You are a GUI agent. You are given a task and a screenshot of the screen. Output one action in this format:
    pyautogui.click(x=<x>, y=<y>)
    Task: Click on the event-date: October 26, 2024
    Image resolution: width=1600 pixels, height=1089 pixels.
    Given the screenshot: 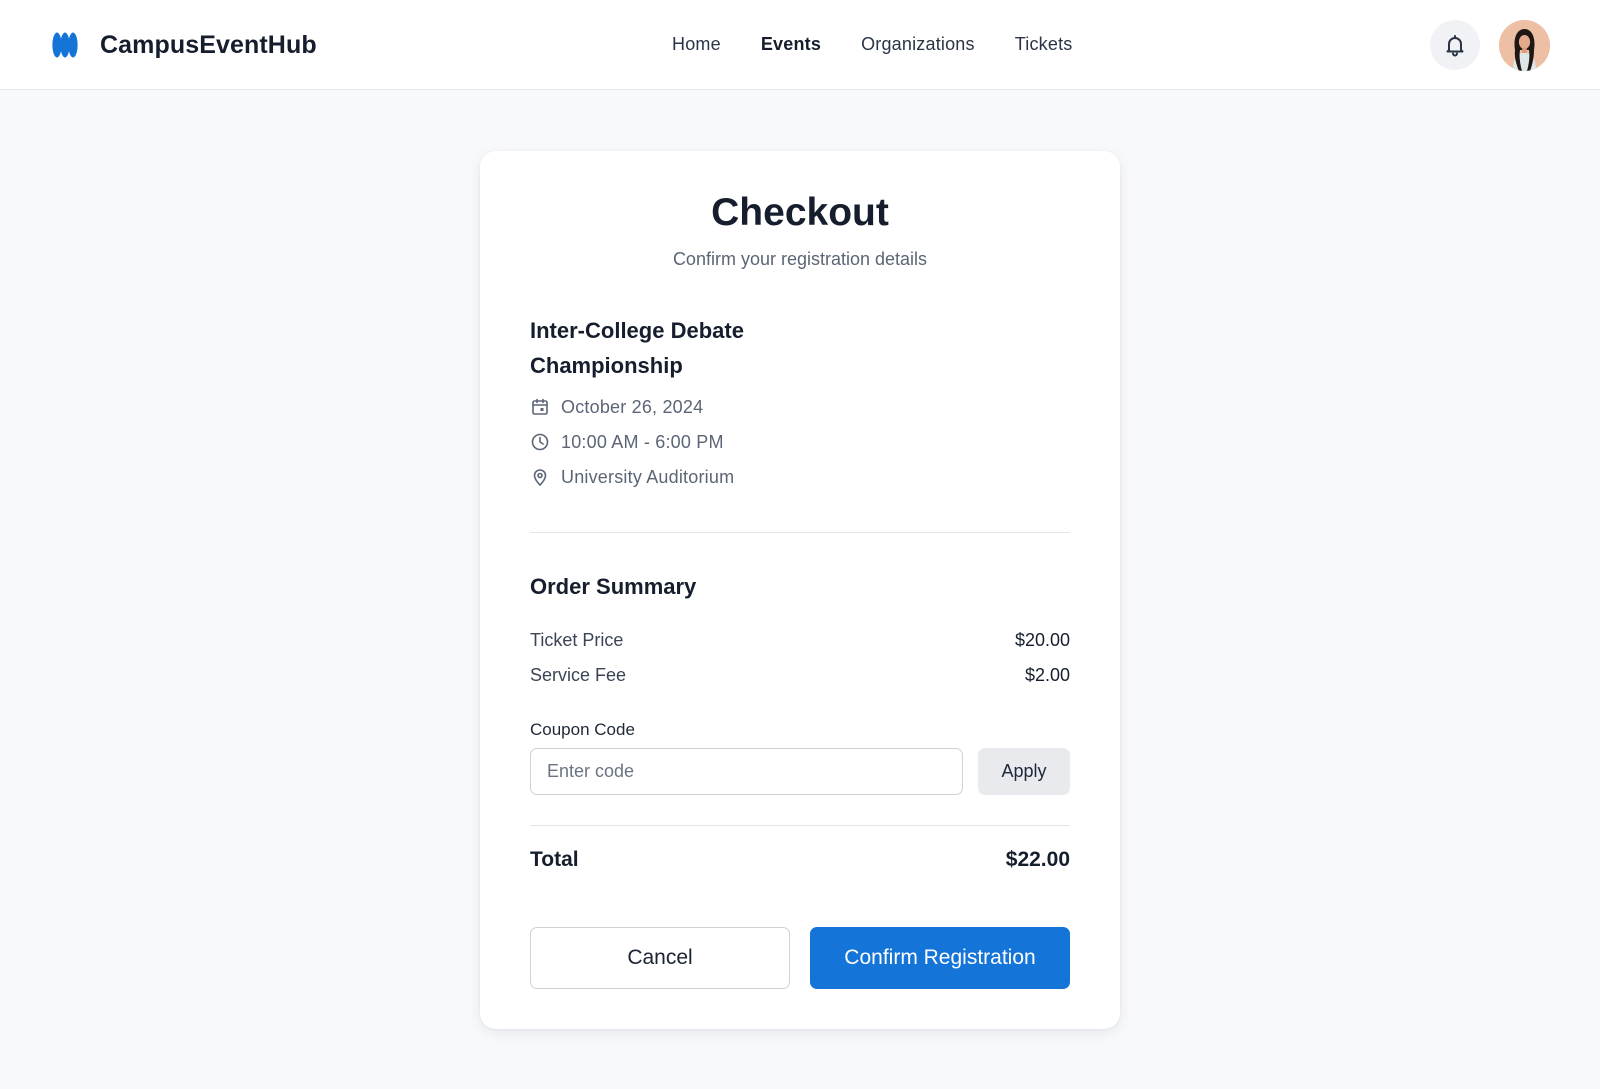 What is the action you would take?
    pyautogui.click(x=616, y=407)
    